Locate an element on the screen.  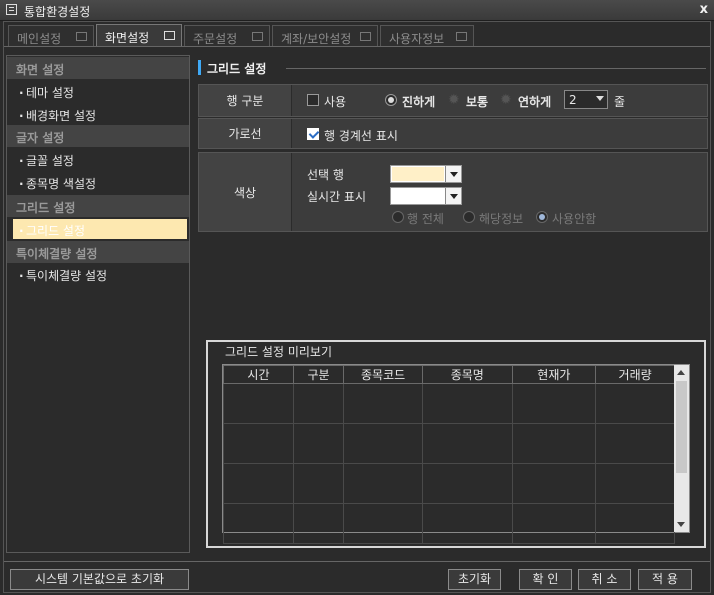
tab-main-settings: 메인설정 is located at coordinates (51, 36).